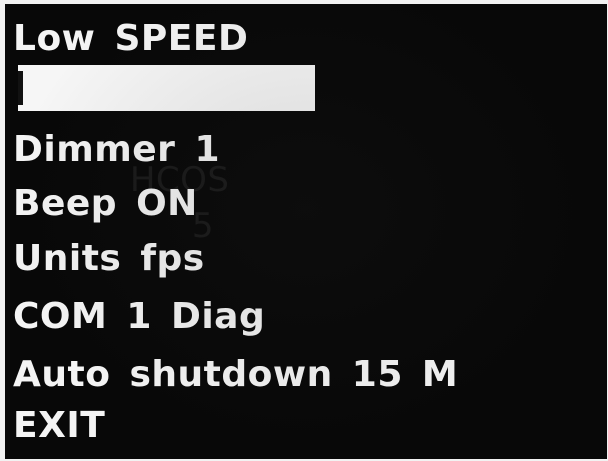 This screenshot has width=608, height=461. I want to click on text-cursor, so click(20, 88).